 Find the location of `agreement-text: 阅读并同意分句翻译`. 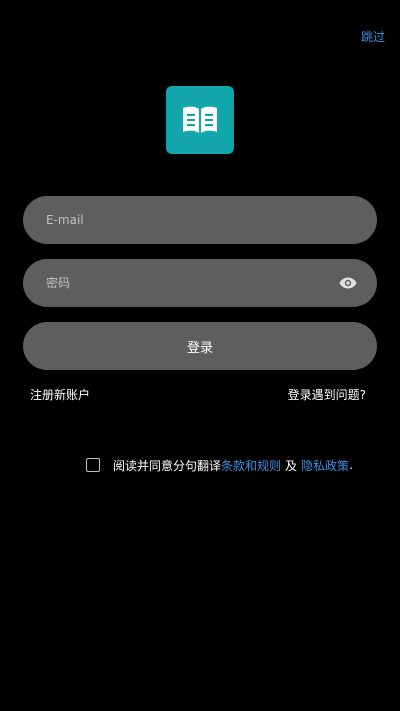

agreement-text: 阅读并同意分句翻译 is located at coordinates (167, 465).